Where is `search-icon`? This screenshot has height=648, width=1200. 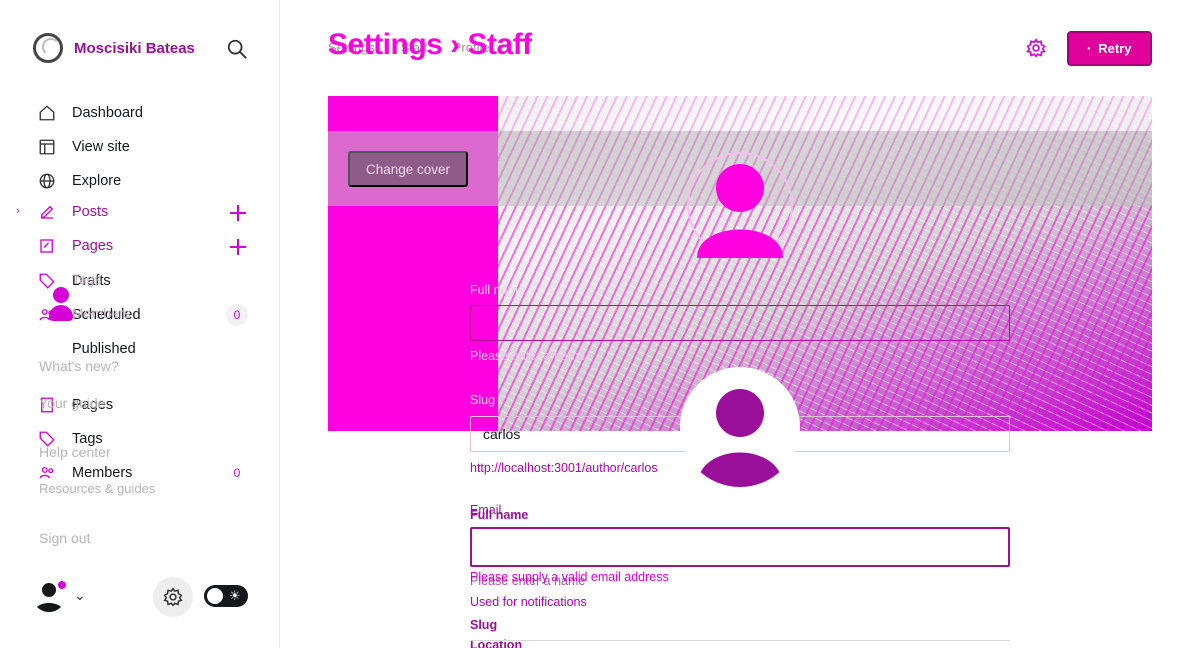 search-icon is located at coordinates (237, 49).